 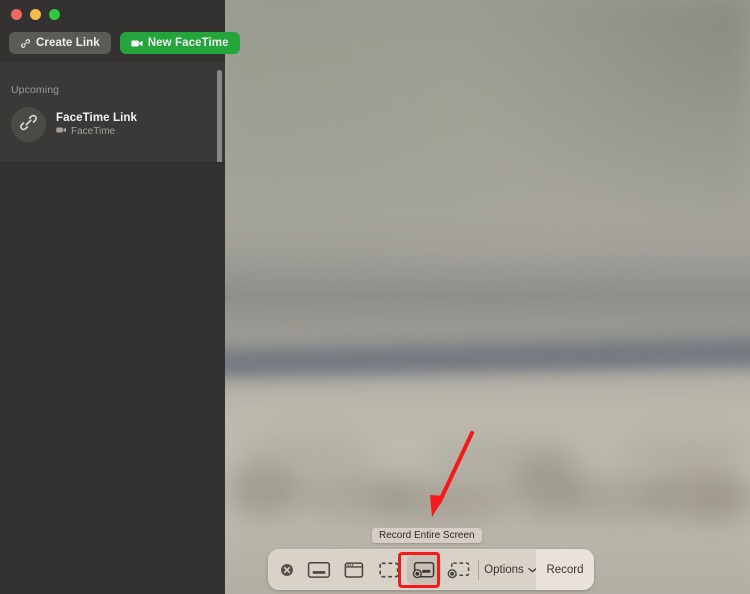 I want to click on options-label: Options, so click(x=504, y=569).